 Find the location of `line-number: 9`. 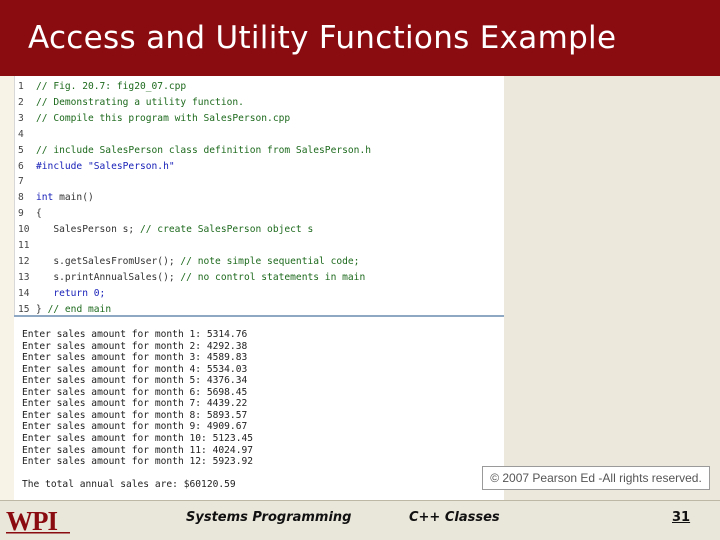

line-number: 9 is located at coordinates (21, 214).